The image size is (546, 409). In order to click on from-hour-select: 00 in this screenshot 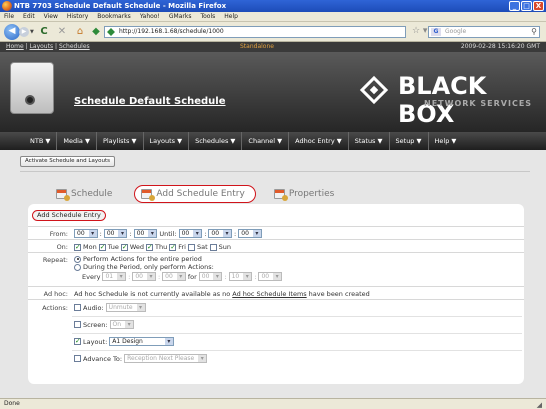, I will do `click(86, 233)`.